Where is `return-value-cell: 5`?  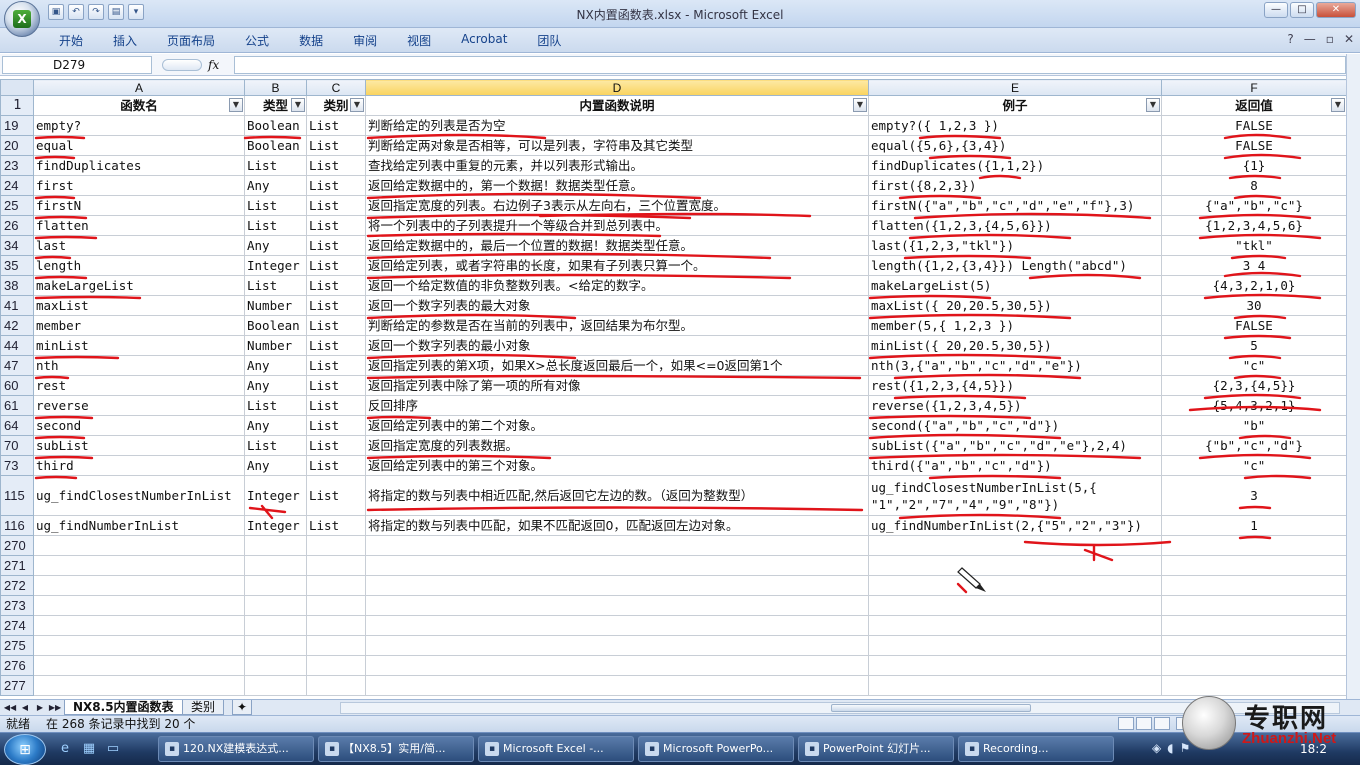 return-value-cell: 5 is located at coordinates (1254, 345).